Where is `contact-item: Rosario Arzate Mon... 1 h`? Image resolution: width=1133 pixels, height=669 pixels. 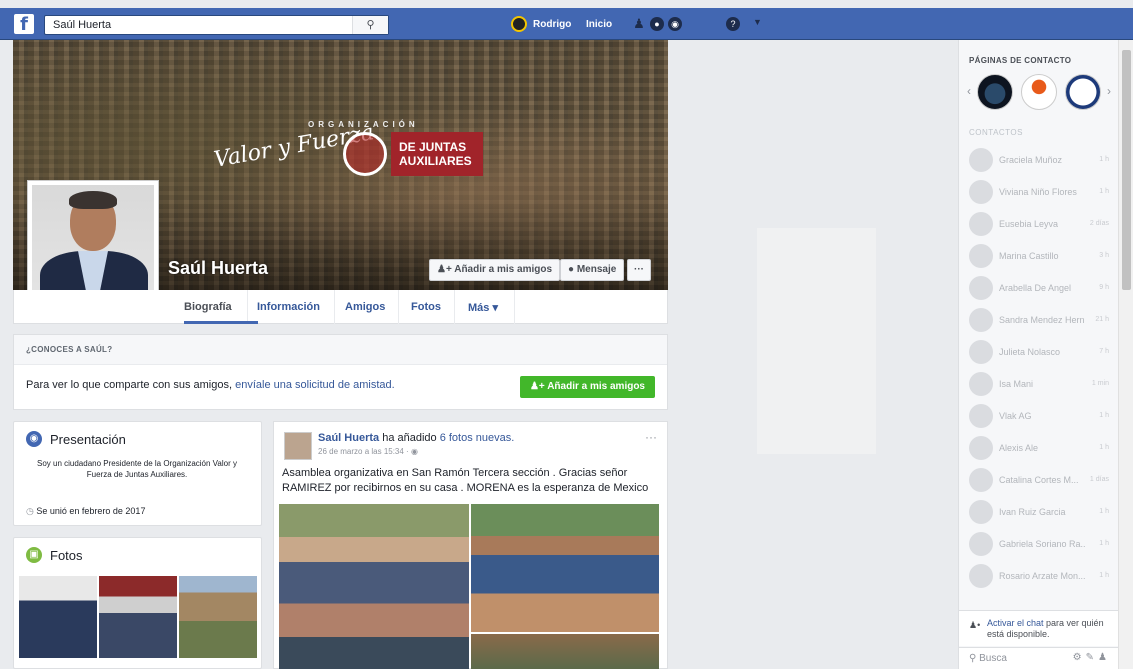
contact-item: Rosario Arzate Mon... 1 h is located at coordinates (1039, 577).